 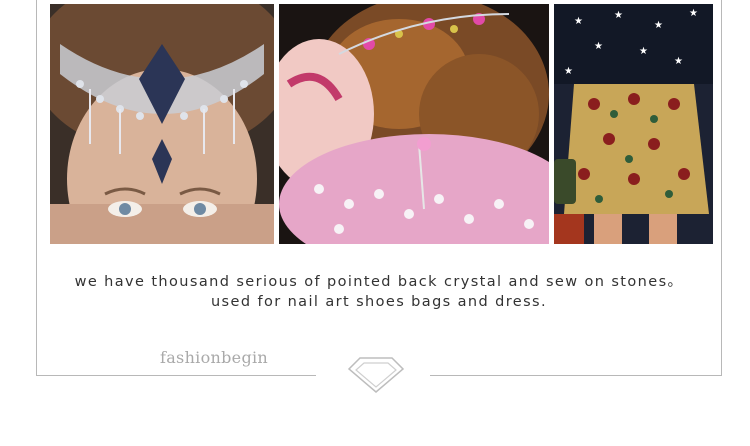 I want to click on photo-embellished-skirt: ★ ★ ★ ★ ★ ★ ★ ★, so click(x=633, y=124).